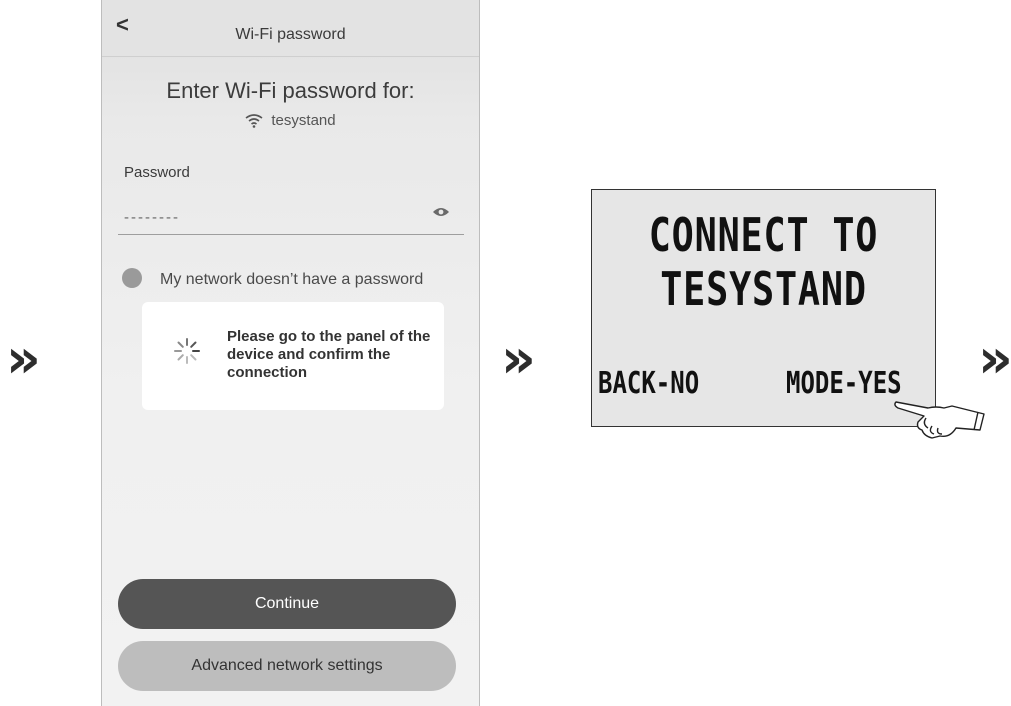 This screenshot has height=706, width=1011. I want to click on network-name: tesystand, so click(303, 120).